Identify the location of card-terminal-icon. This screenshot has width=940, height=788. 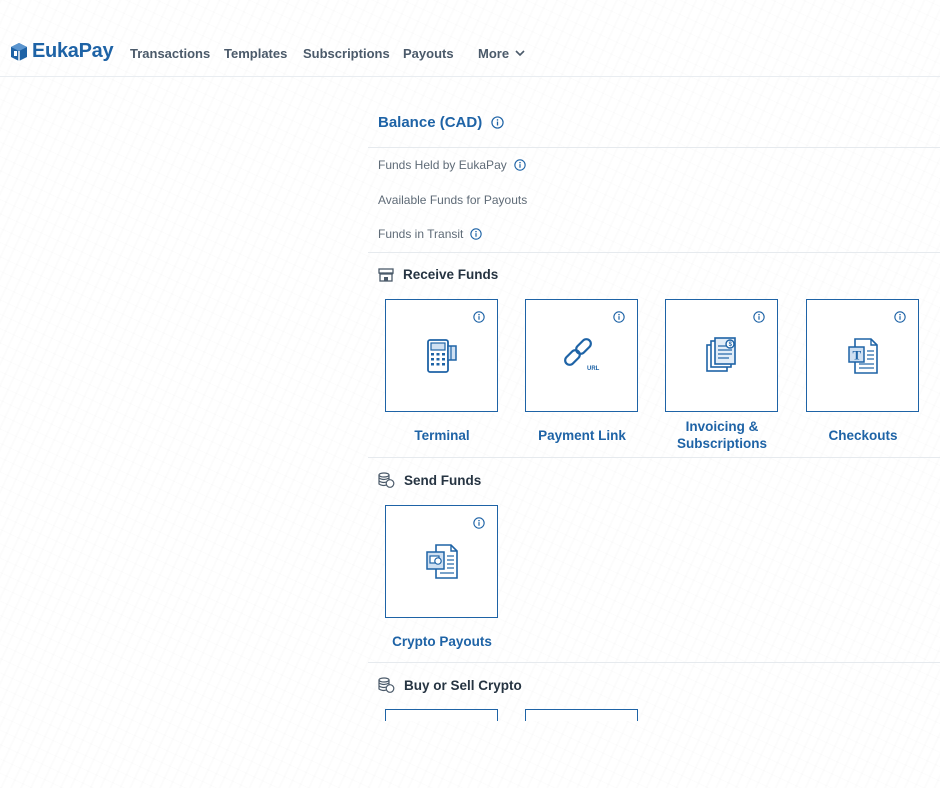
(441, 355).